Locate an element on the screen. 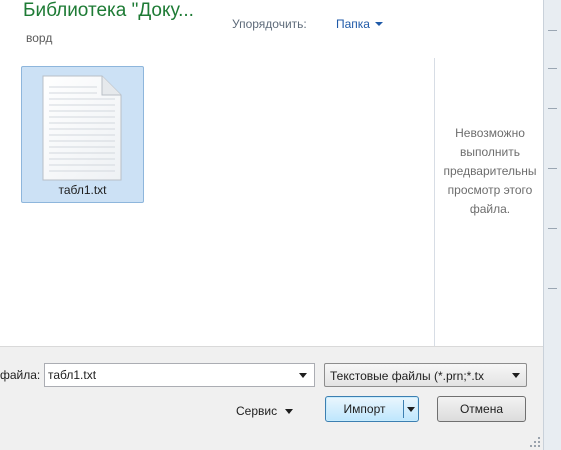 Image resolution: width=561 pixels, height=450 pixels. import-button: Импорт is located at coordinates (372, 409).